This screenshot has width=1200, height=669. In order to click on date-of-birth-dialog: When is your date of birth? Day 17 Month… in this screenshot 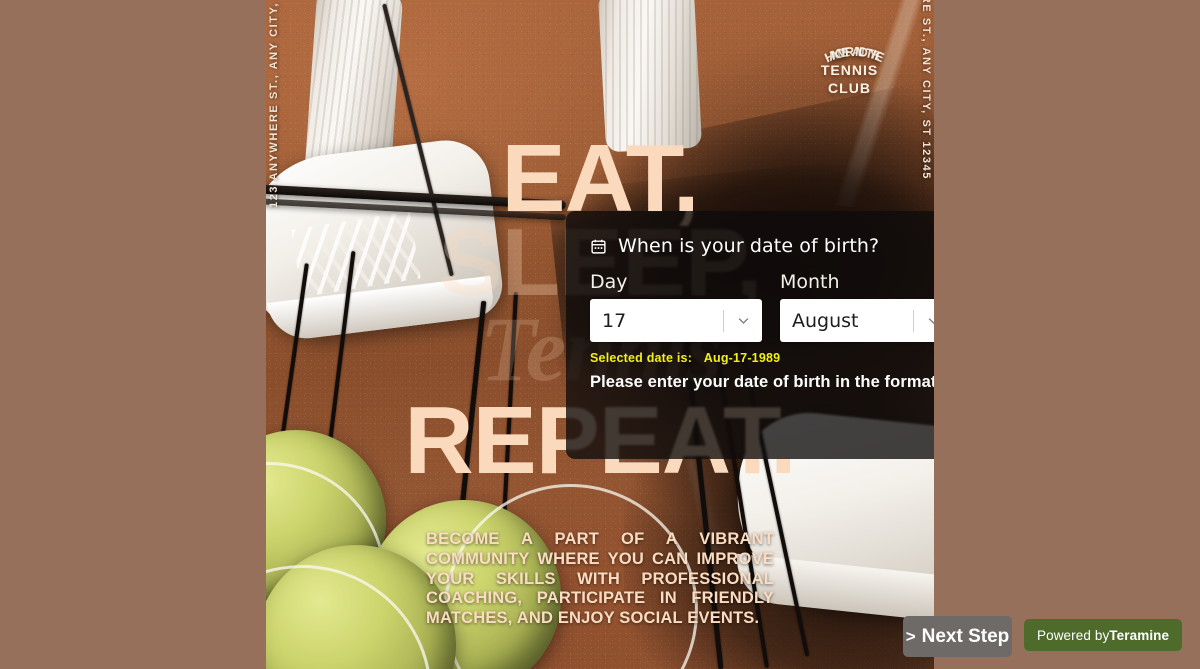, I will do `click(750, 335)`.